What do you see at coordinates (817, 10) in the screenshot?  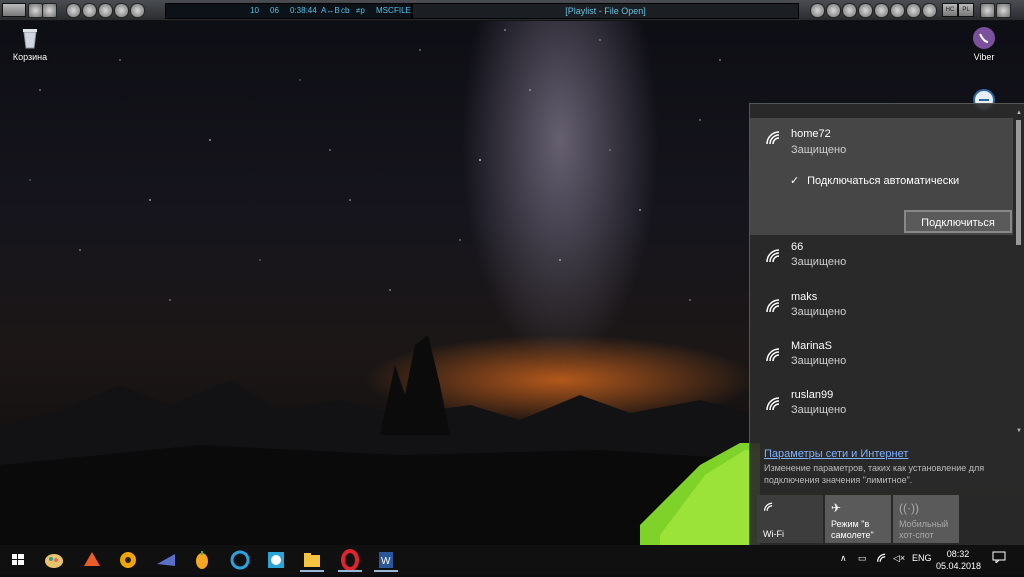 I see `player-prev-button` at bounding box center [817, 10].